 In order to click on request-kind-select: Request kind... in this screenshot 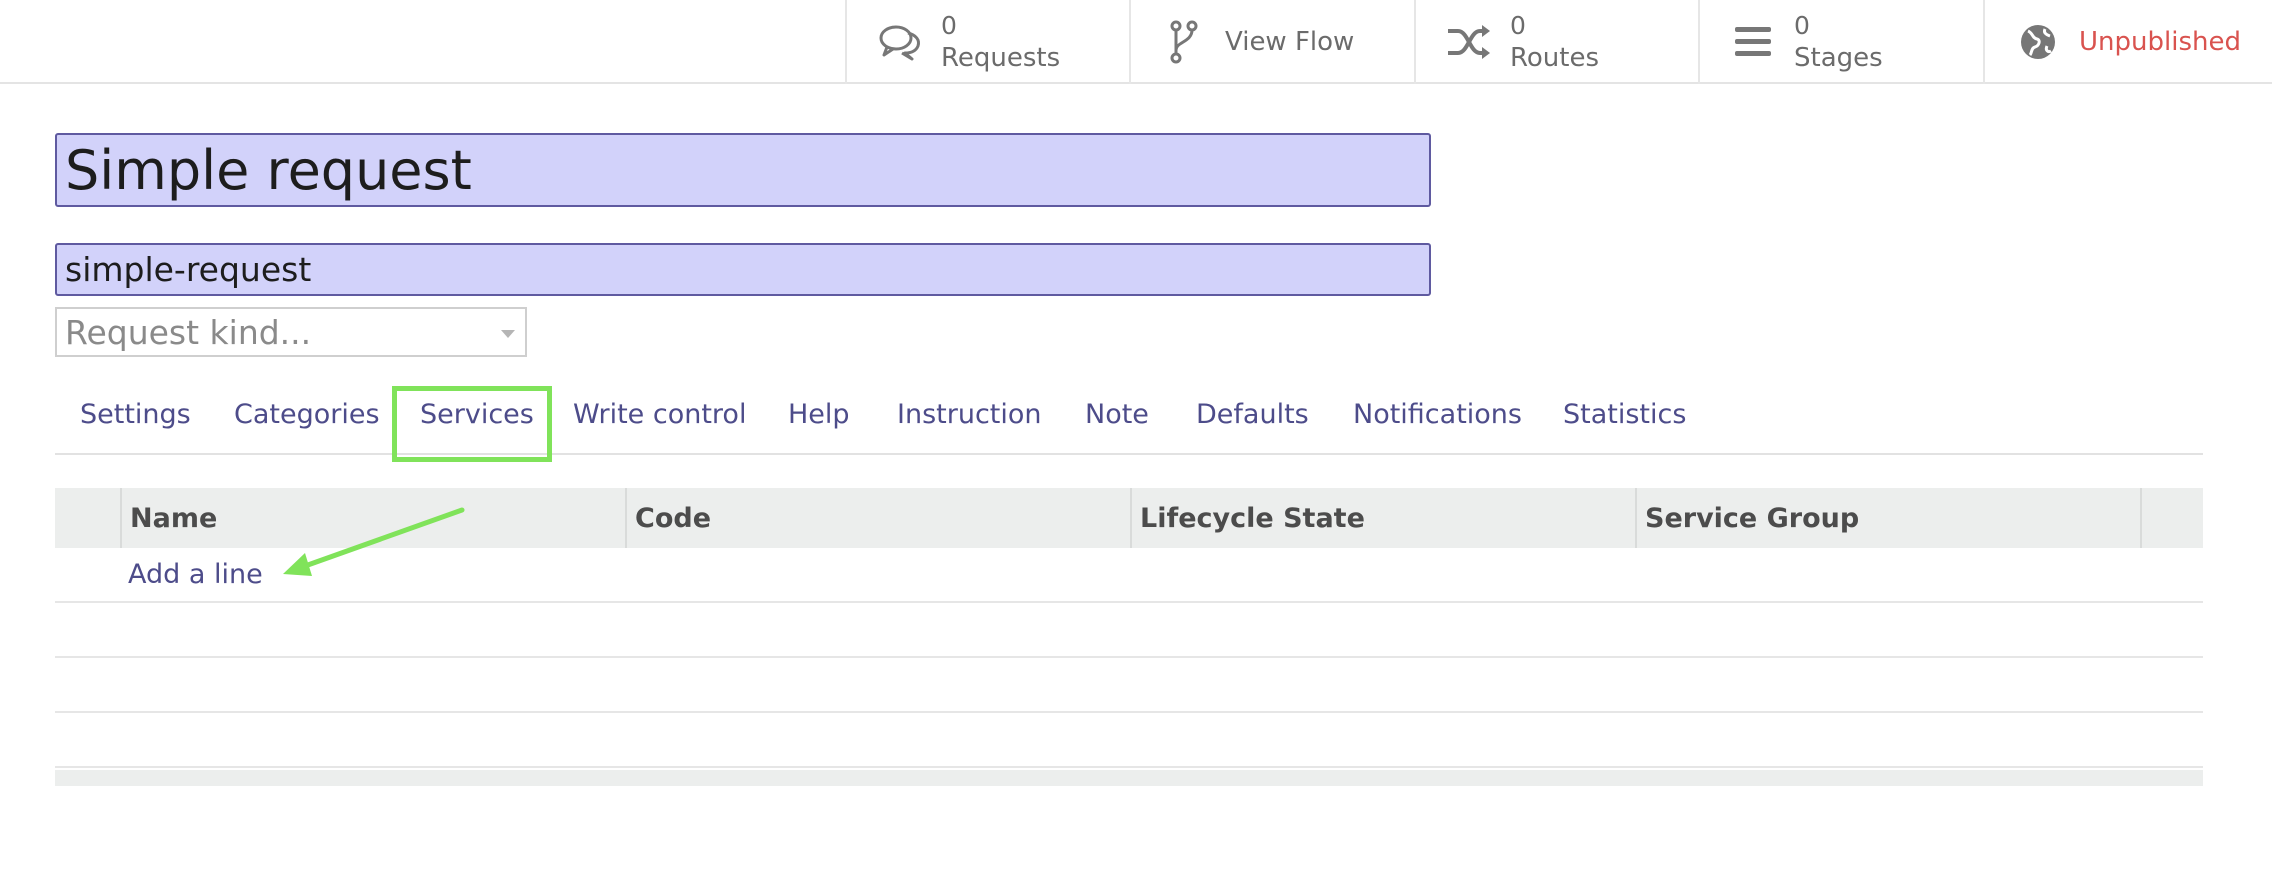, I will do `click(291, 332)`.